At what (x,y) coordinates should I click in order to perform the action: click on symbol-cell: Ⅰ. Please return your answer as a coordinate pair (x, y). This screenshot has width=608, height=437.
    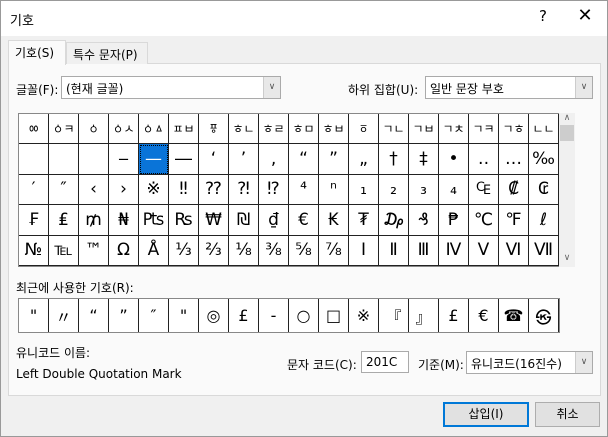
    Looking at the image, I should click on (364, 250).